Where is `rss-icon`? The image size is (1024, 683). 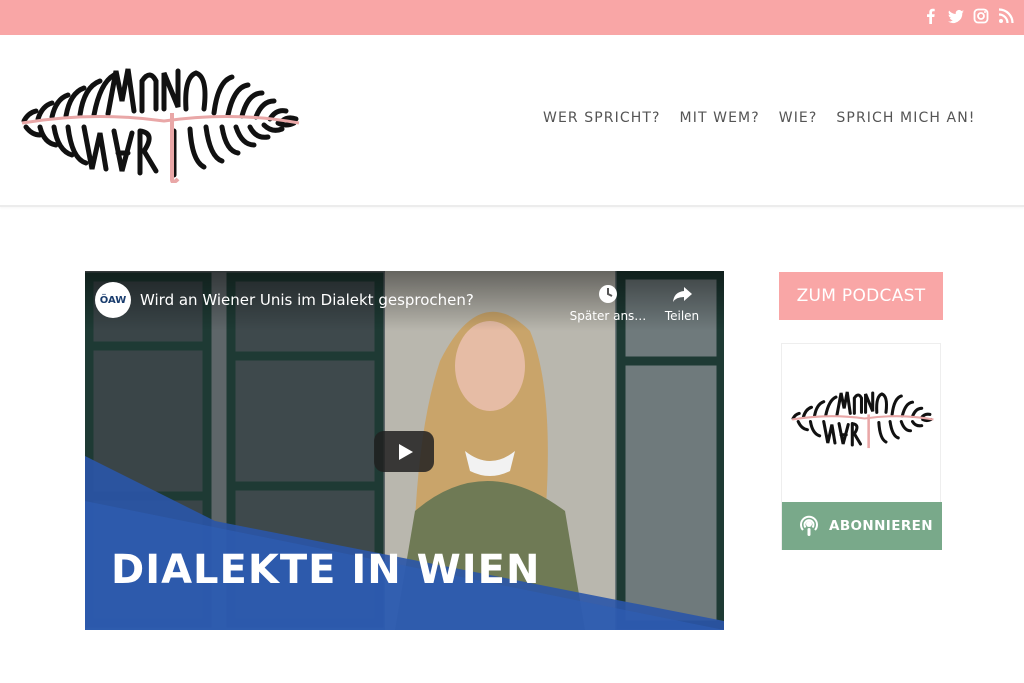
rss-icon is located at coordinates (1006, 16).